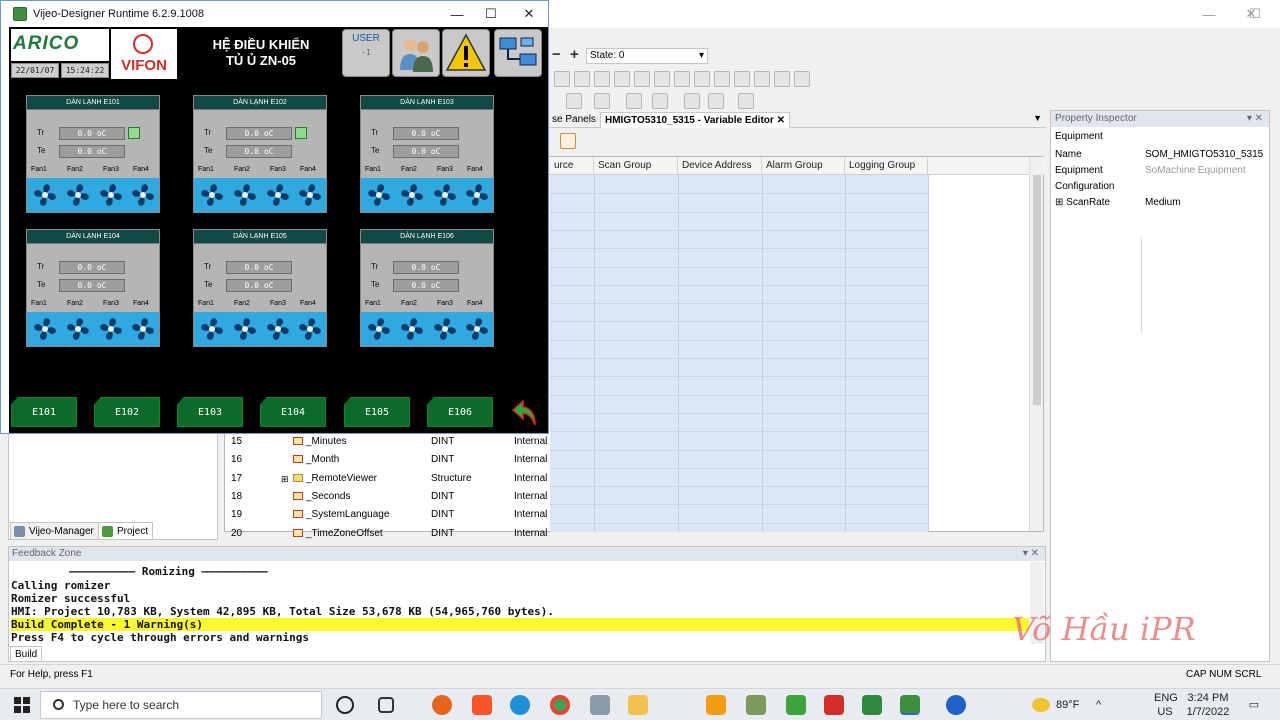 This screenshot has width=1280, height=720. Describe the element at coordinates (460, 412) in the screenshot. I see `nav-button-e106: E106` at that location.